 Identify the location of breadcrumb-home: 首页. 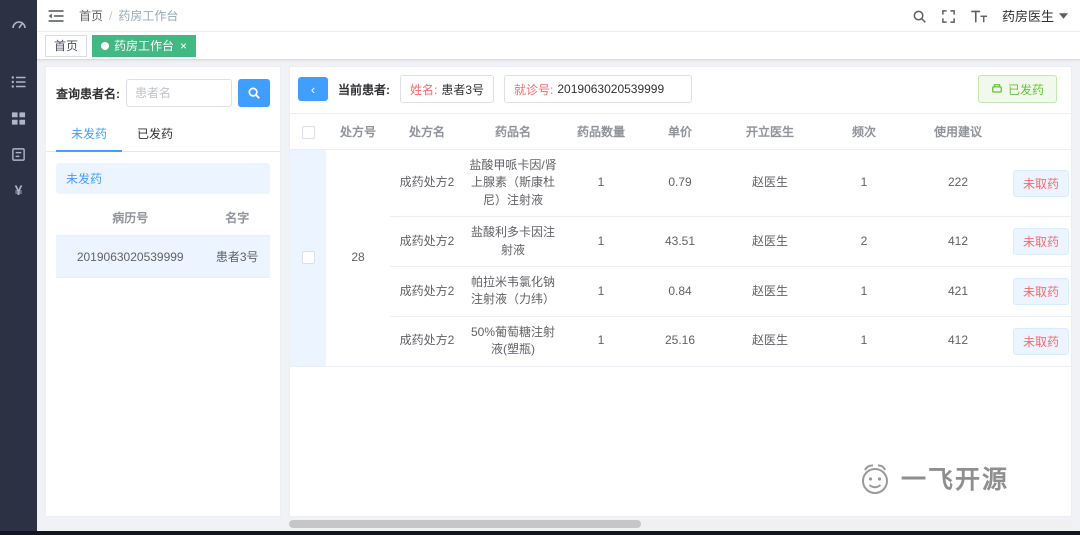
(91, 15).